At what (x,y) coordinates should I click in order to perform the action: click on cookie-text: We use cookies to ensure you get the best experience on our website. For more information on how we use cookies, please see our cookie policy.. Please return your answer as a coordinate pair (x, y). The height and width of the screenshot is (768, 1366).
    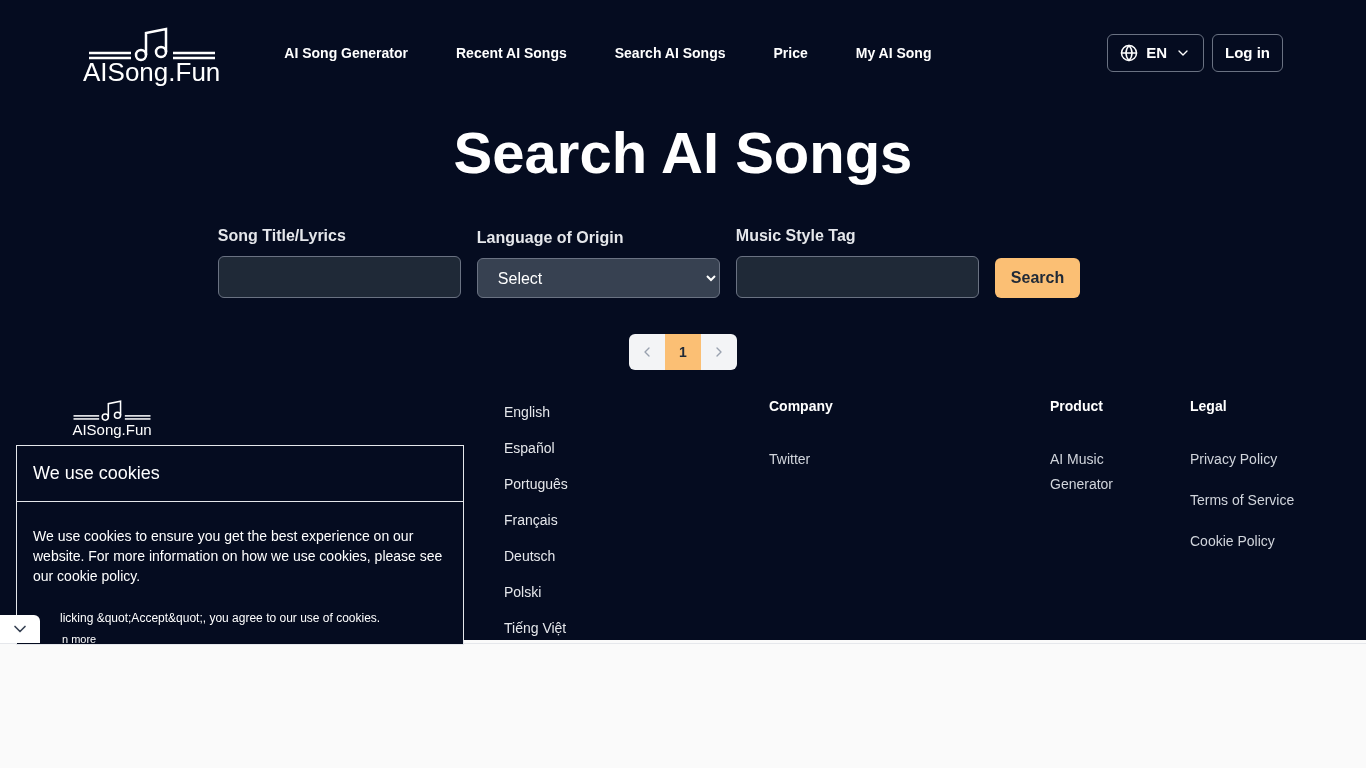
    Looking at the image, I should click on (238, 556).